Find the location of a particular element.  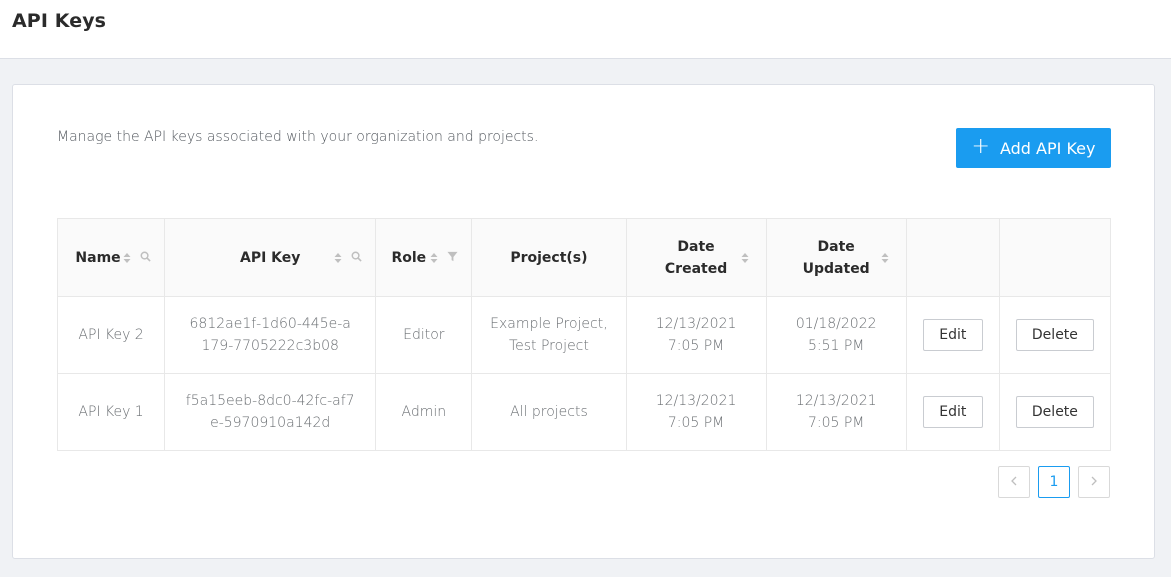

projects-value: All projects is located at coordinates (549, 412).